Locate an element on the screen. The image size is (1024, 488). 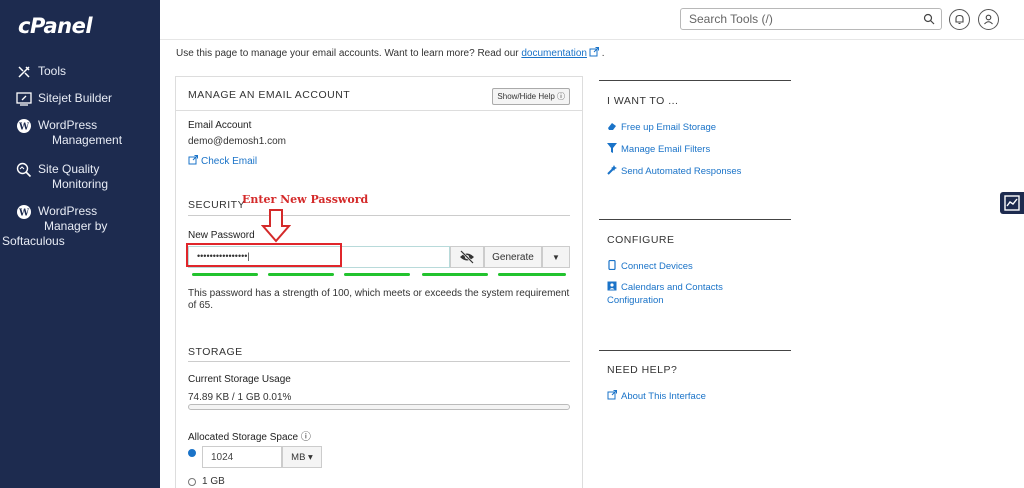
sidebar-item-label: Management is located at coordinates (87, 140).